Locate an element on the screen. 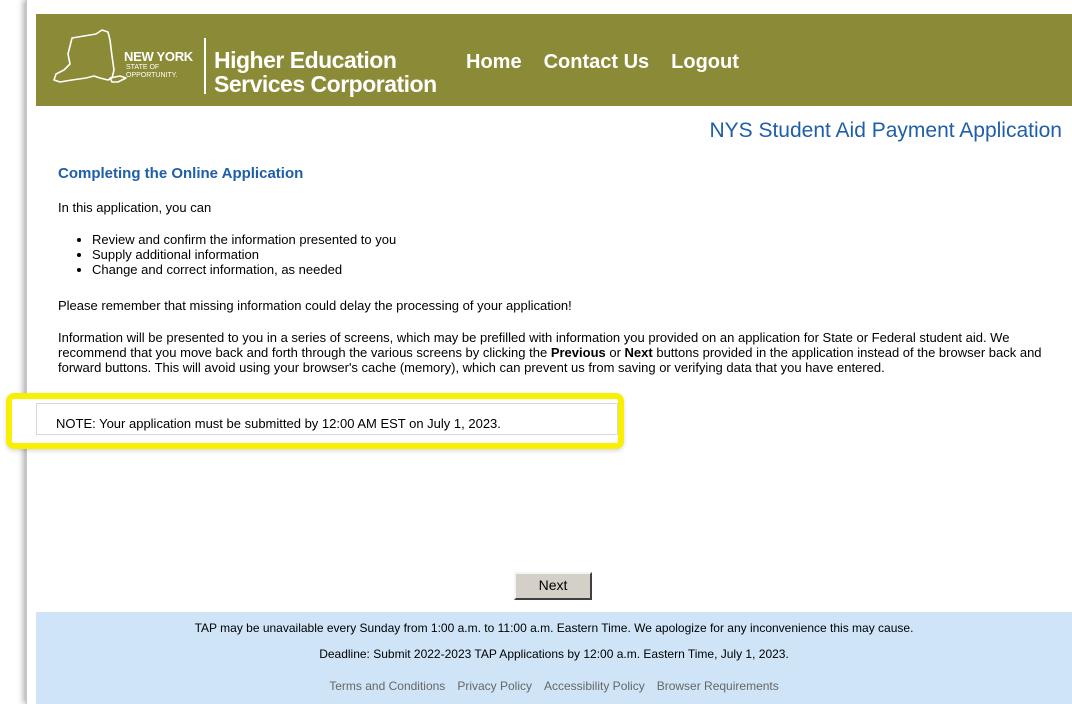 Image resolution: width=1072 pixels, height=704 pixels. main-nav: Home Contact Us Logout is located at coordinates (602, 62).